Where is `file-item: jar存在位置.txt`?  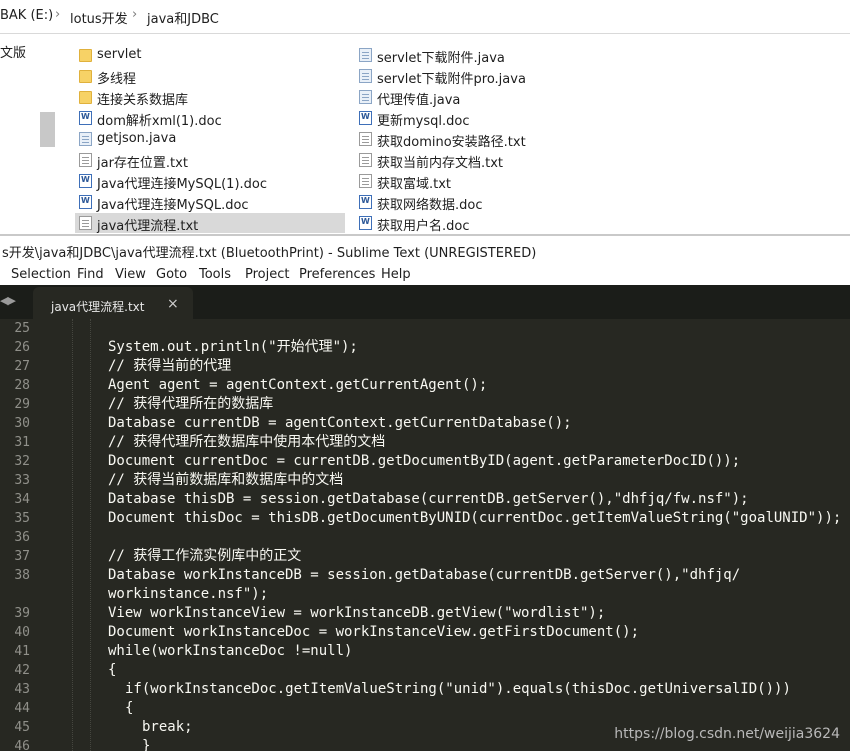 file-item: jar存在位置.txt is located at coordinates (210, 160).